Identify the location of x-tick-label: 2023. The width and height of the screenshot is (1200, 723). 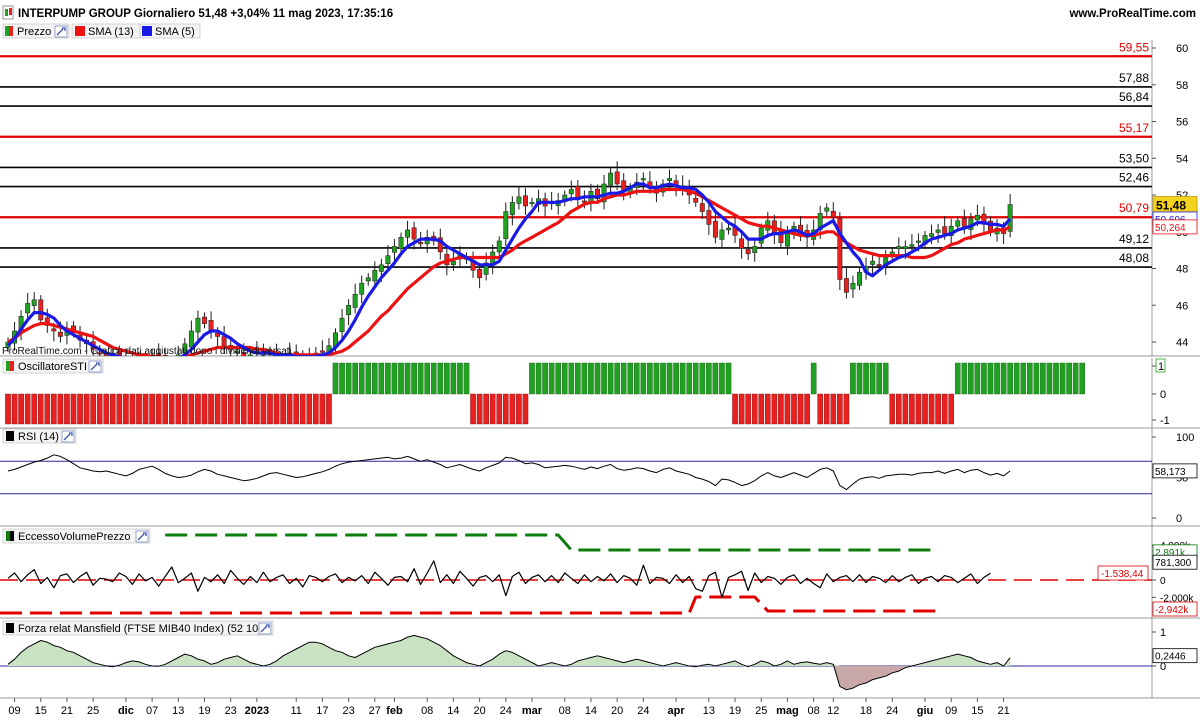
(257, 711).